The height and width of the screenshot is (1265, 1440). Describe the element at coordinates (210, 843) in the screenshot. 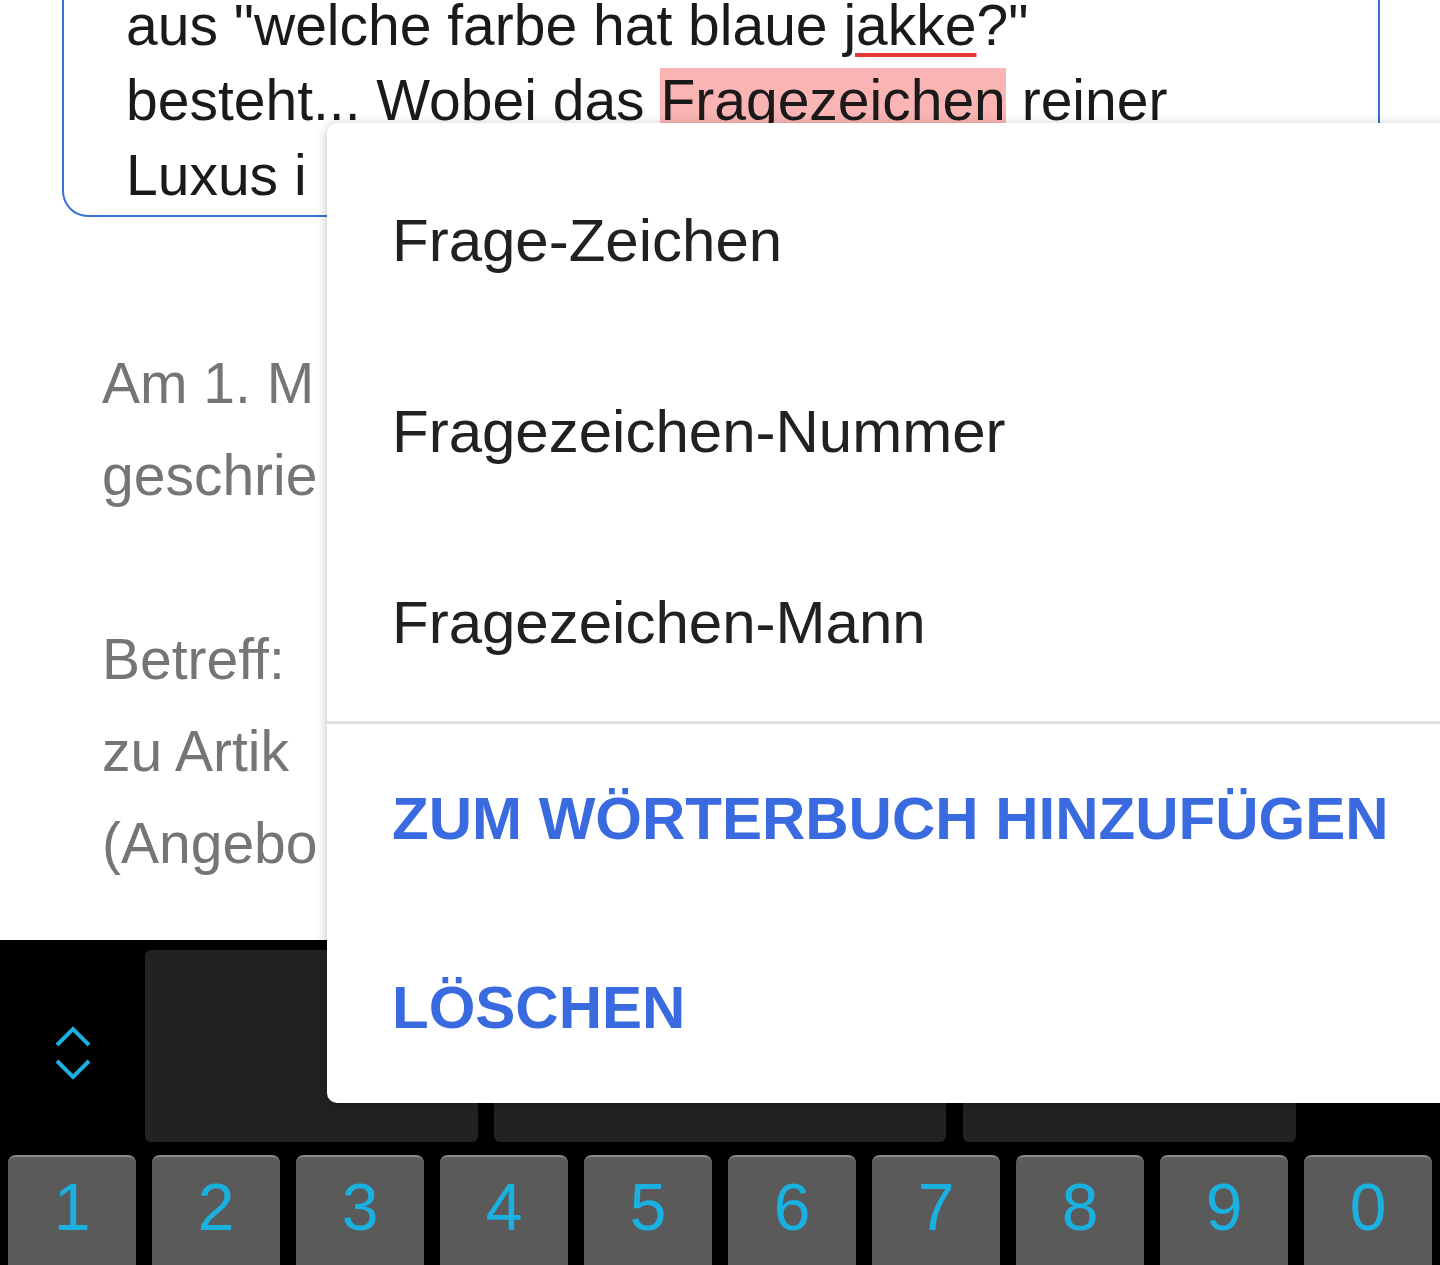

I see `text-line: (Angebo` at that location.